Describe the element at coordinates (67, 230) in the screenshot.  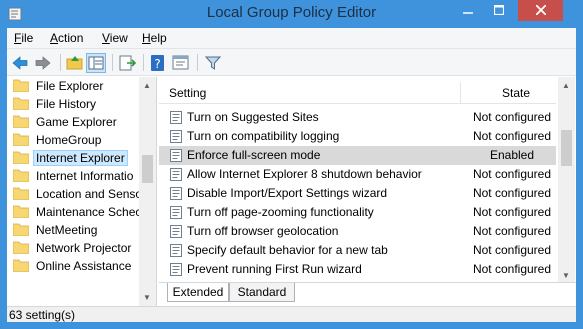
I see `tree-item-label: NetMeeting` at that location.